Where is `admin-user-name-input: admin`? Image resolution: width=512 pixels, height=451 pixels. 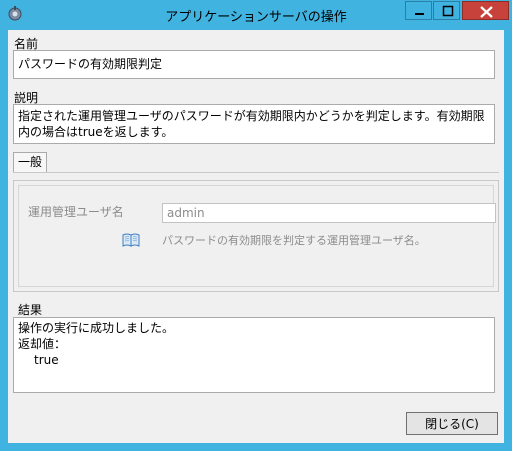
admin-user-name-input: admin is located at coordinates (329, 213).